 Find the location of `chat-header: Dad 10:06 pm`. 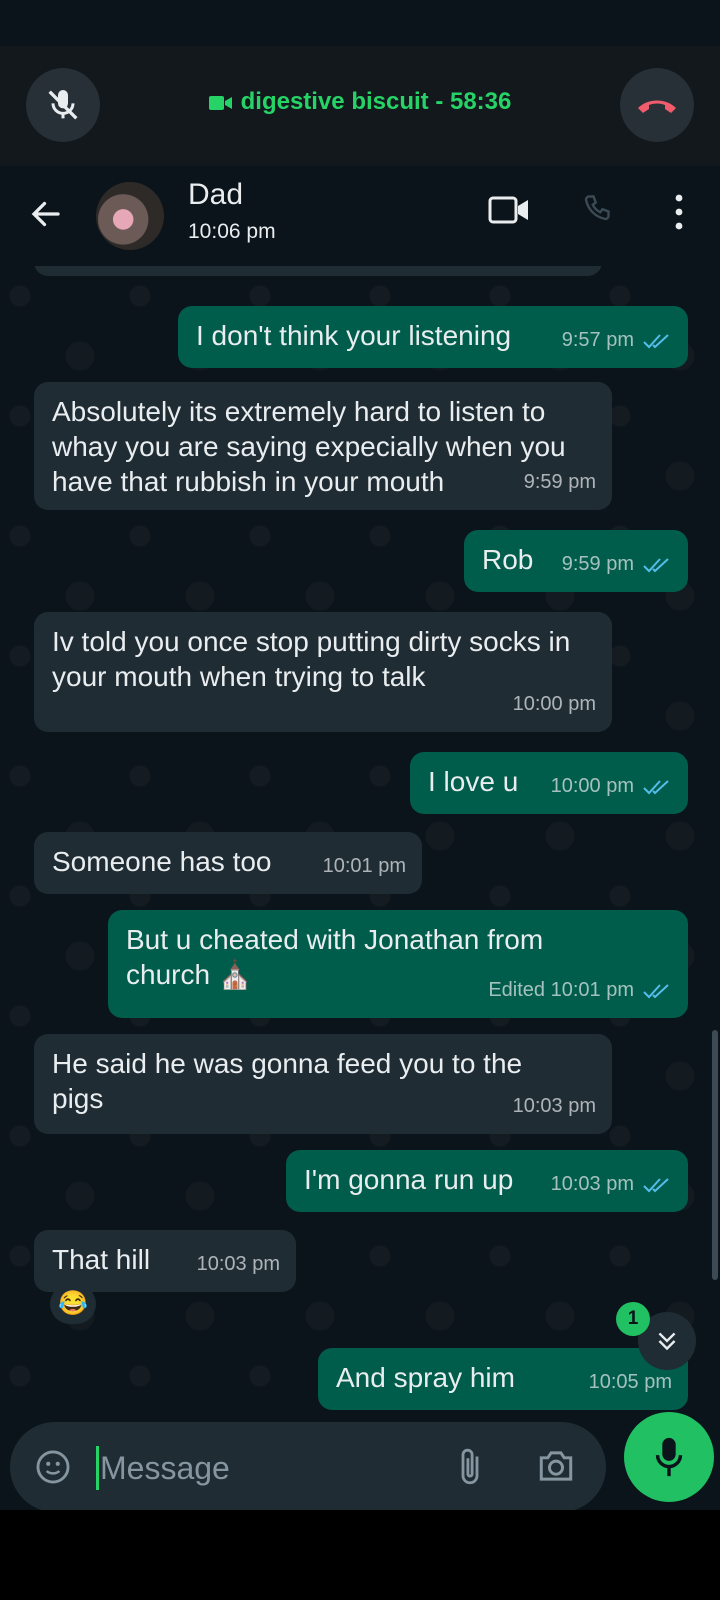

chat-header: Dad 10:06 pm is located at coordinates (360, 216).